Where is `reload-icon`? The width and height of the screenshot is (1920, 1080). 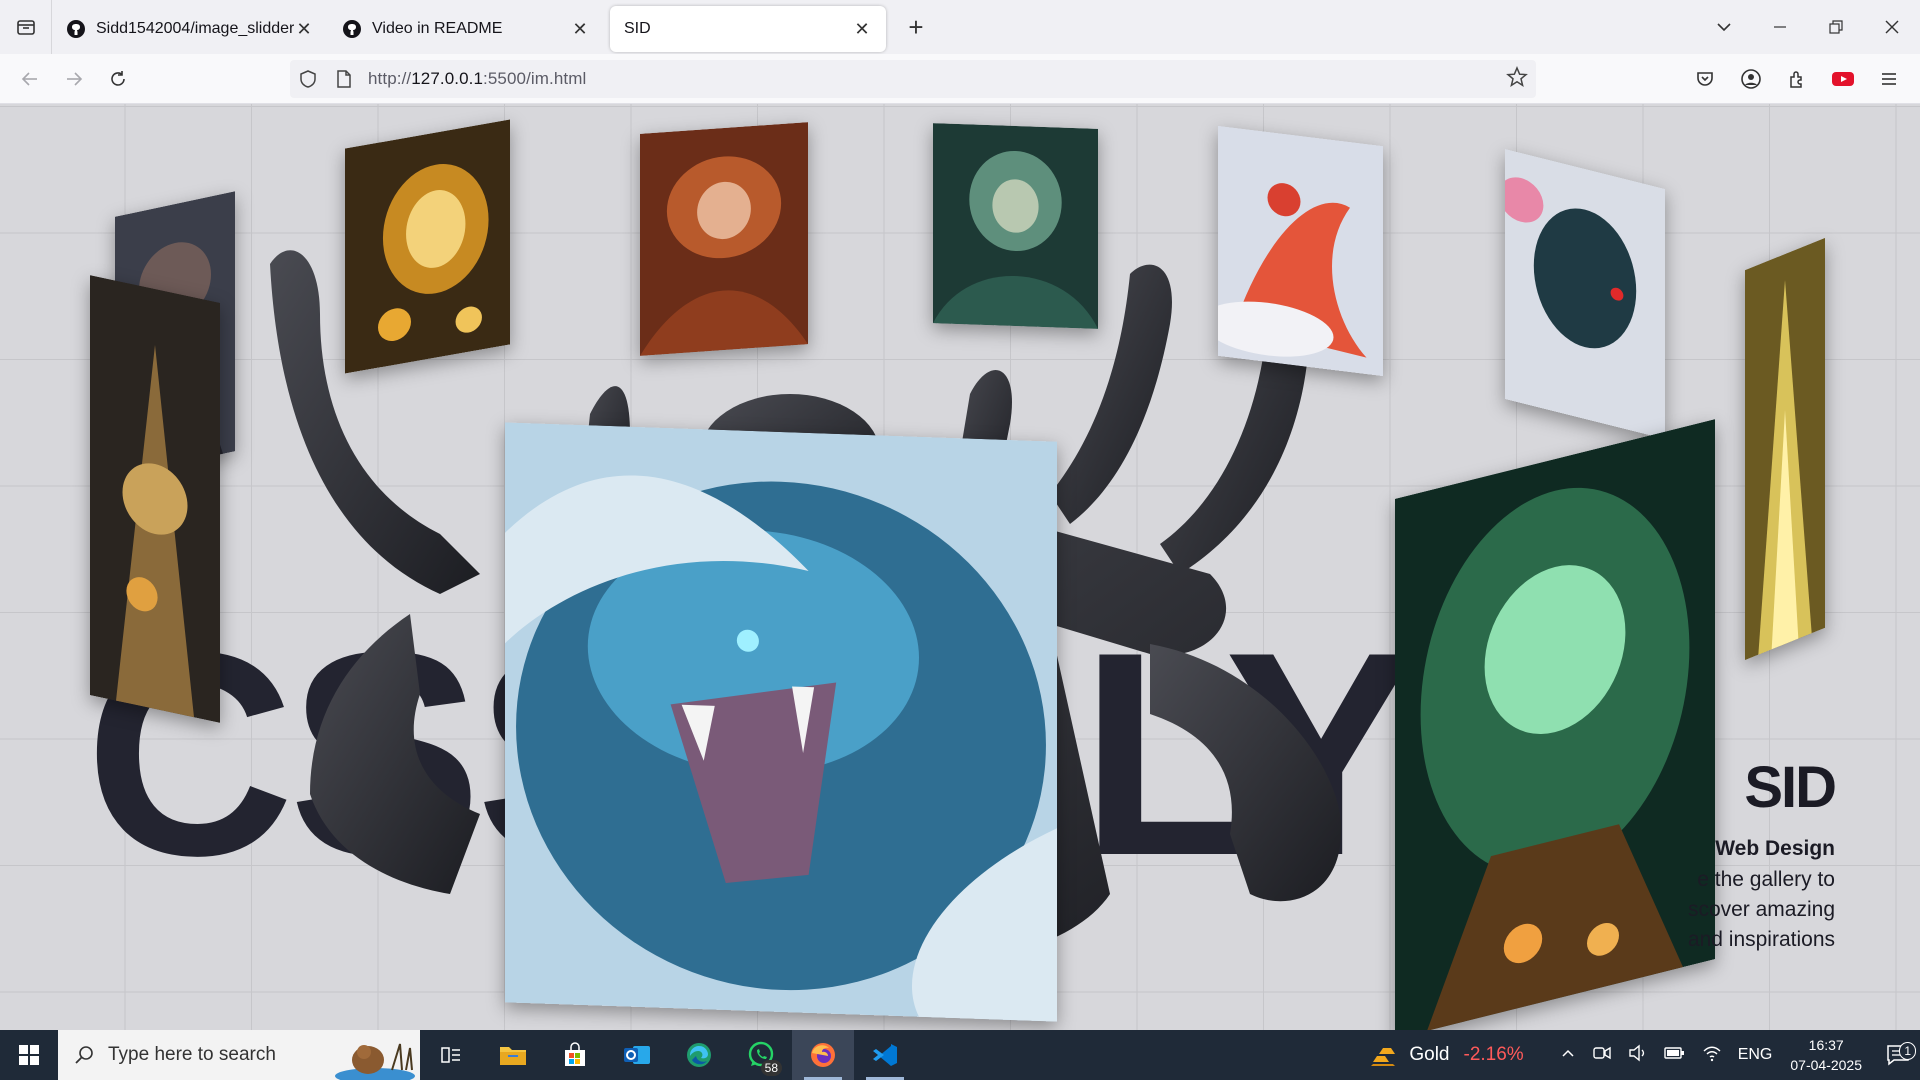
reload-icon is located at coordinates (118, 78).